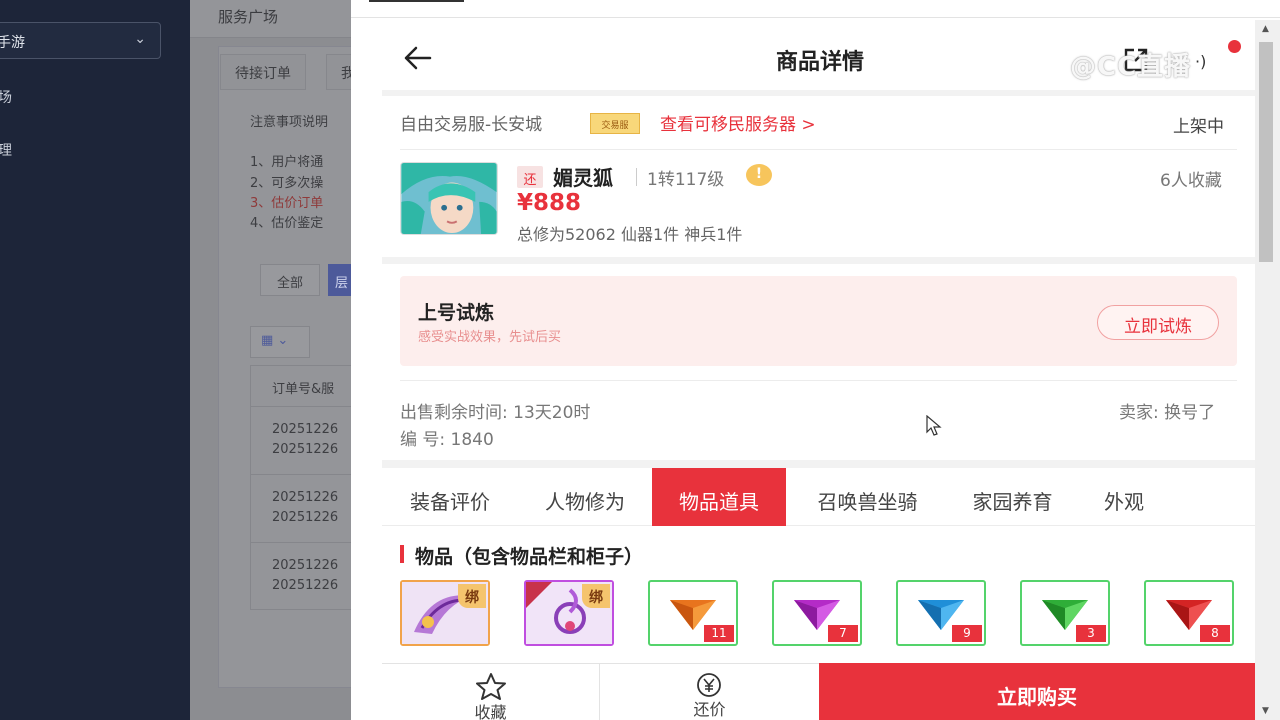 This screenshot has width=1280, height=720. What do you see at coordinates (1124, 497) in the screenshot?
I see `tab-appearance: 外观` at bounding box center [1124, 497].